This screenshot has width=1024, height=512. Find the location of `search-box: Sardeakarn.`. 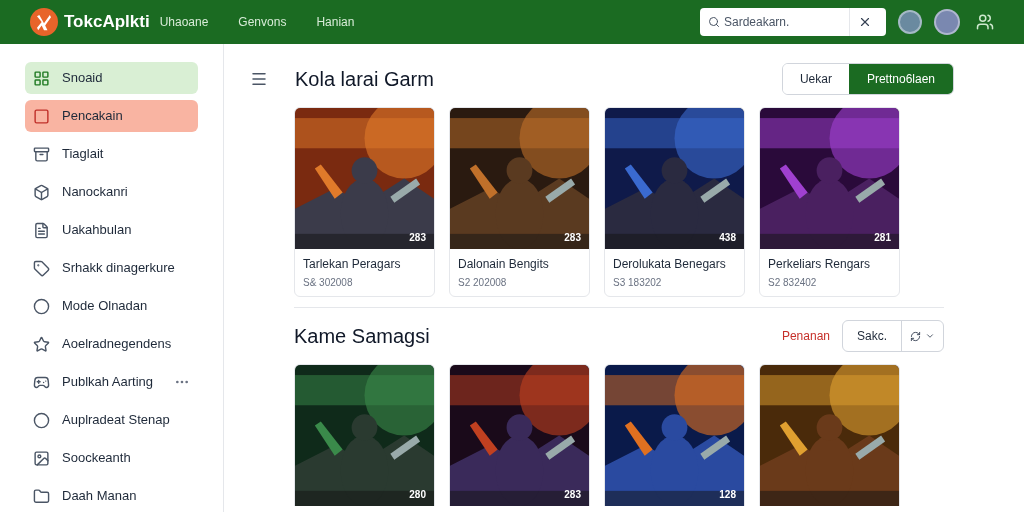

search-box: Sardeakarn. is located at coordinates (793, 22).